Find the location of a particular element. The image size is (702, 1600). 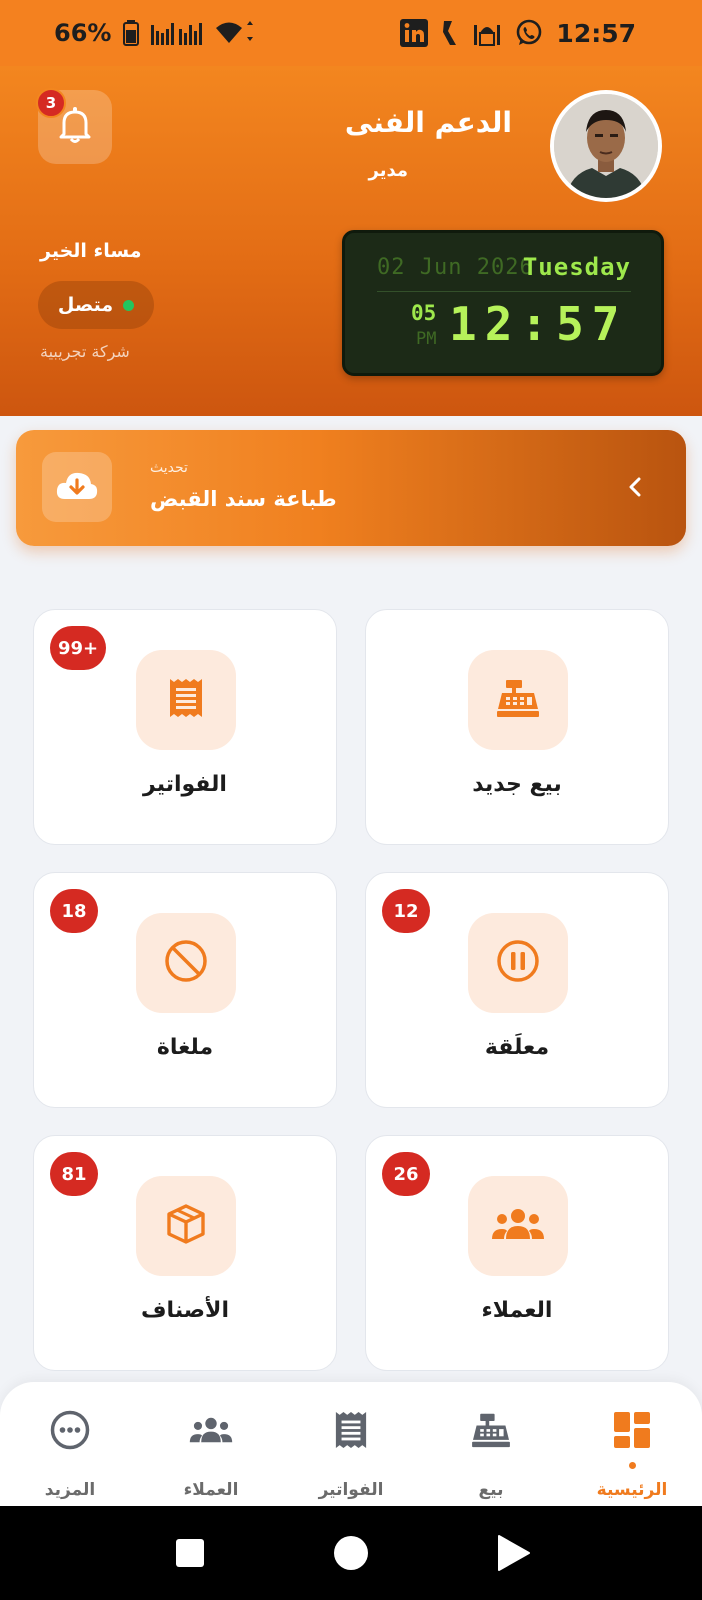

bottom-navigation: الرئيسية بيع الفواتير العملاء المزيد is located at coordinates (351, 1444).